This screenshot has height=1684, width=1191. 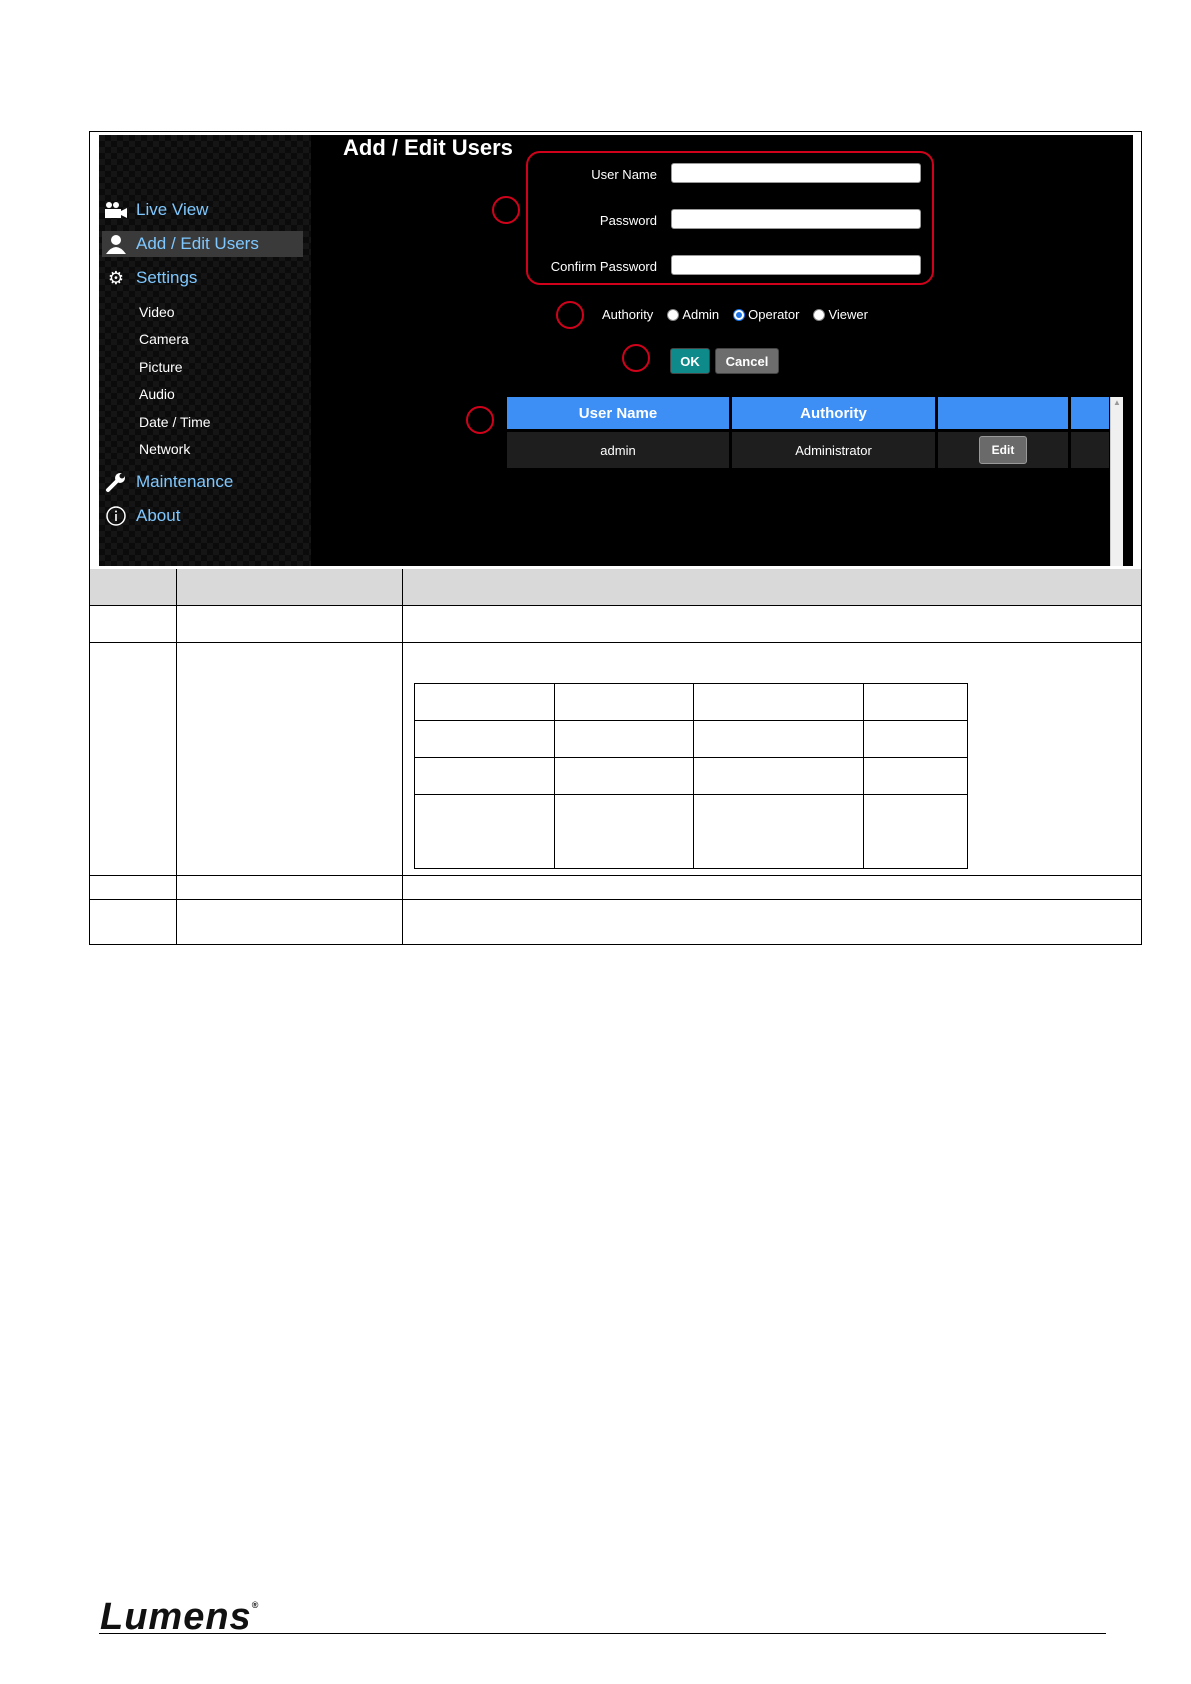 What do you see at coordinates (197, 243) in the screenshot?
I see `nav-add-edit-users-label: Add / Edit Users` at bounding box center [197, 243].